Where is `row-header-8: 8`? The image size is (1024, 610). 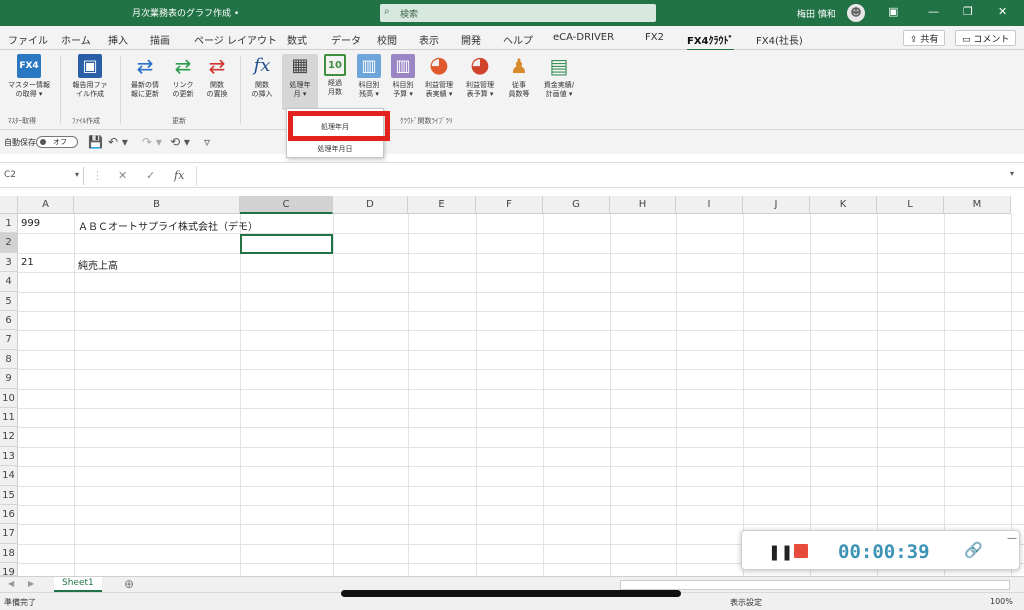
row-header-8: 8 is located at coordinates (9, 359).